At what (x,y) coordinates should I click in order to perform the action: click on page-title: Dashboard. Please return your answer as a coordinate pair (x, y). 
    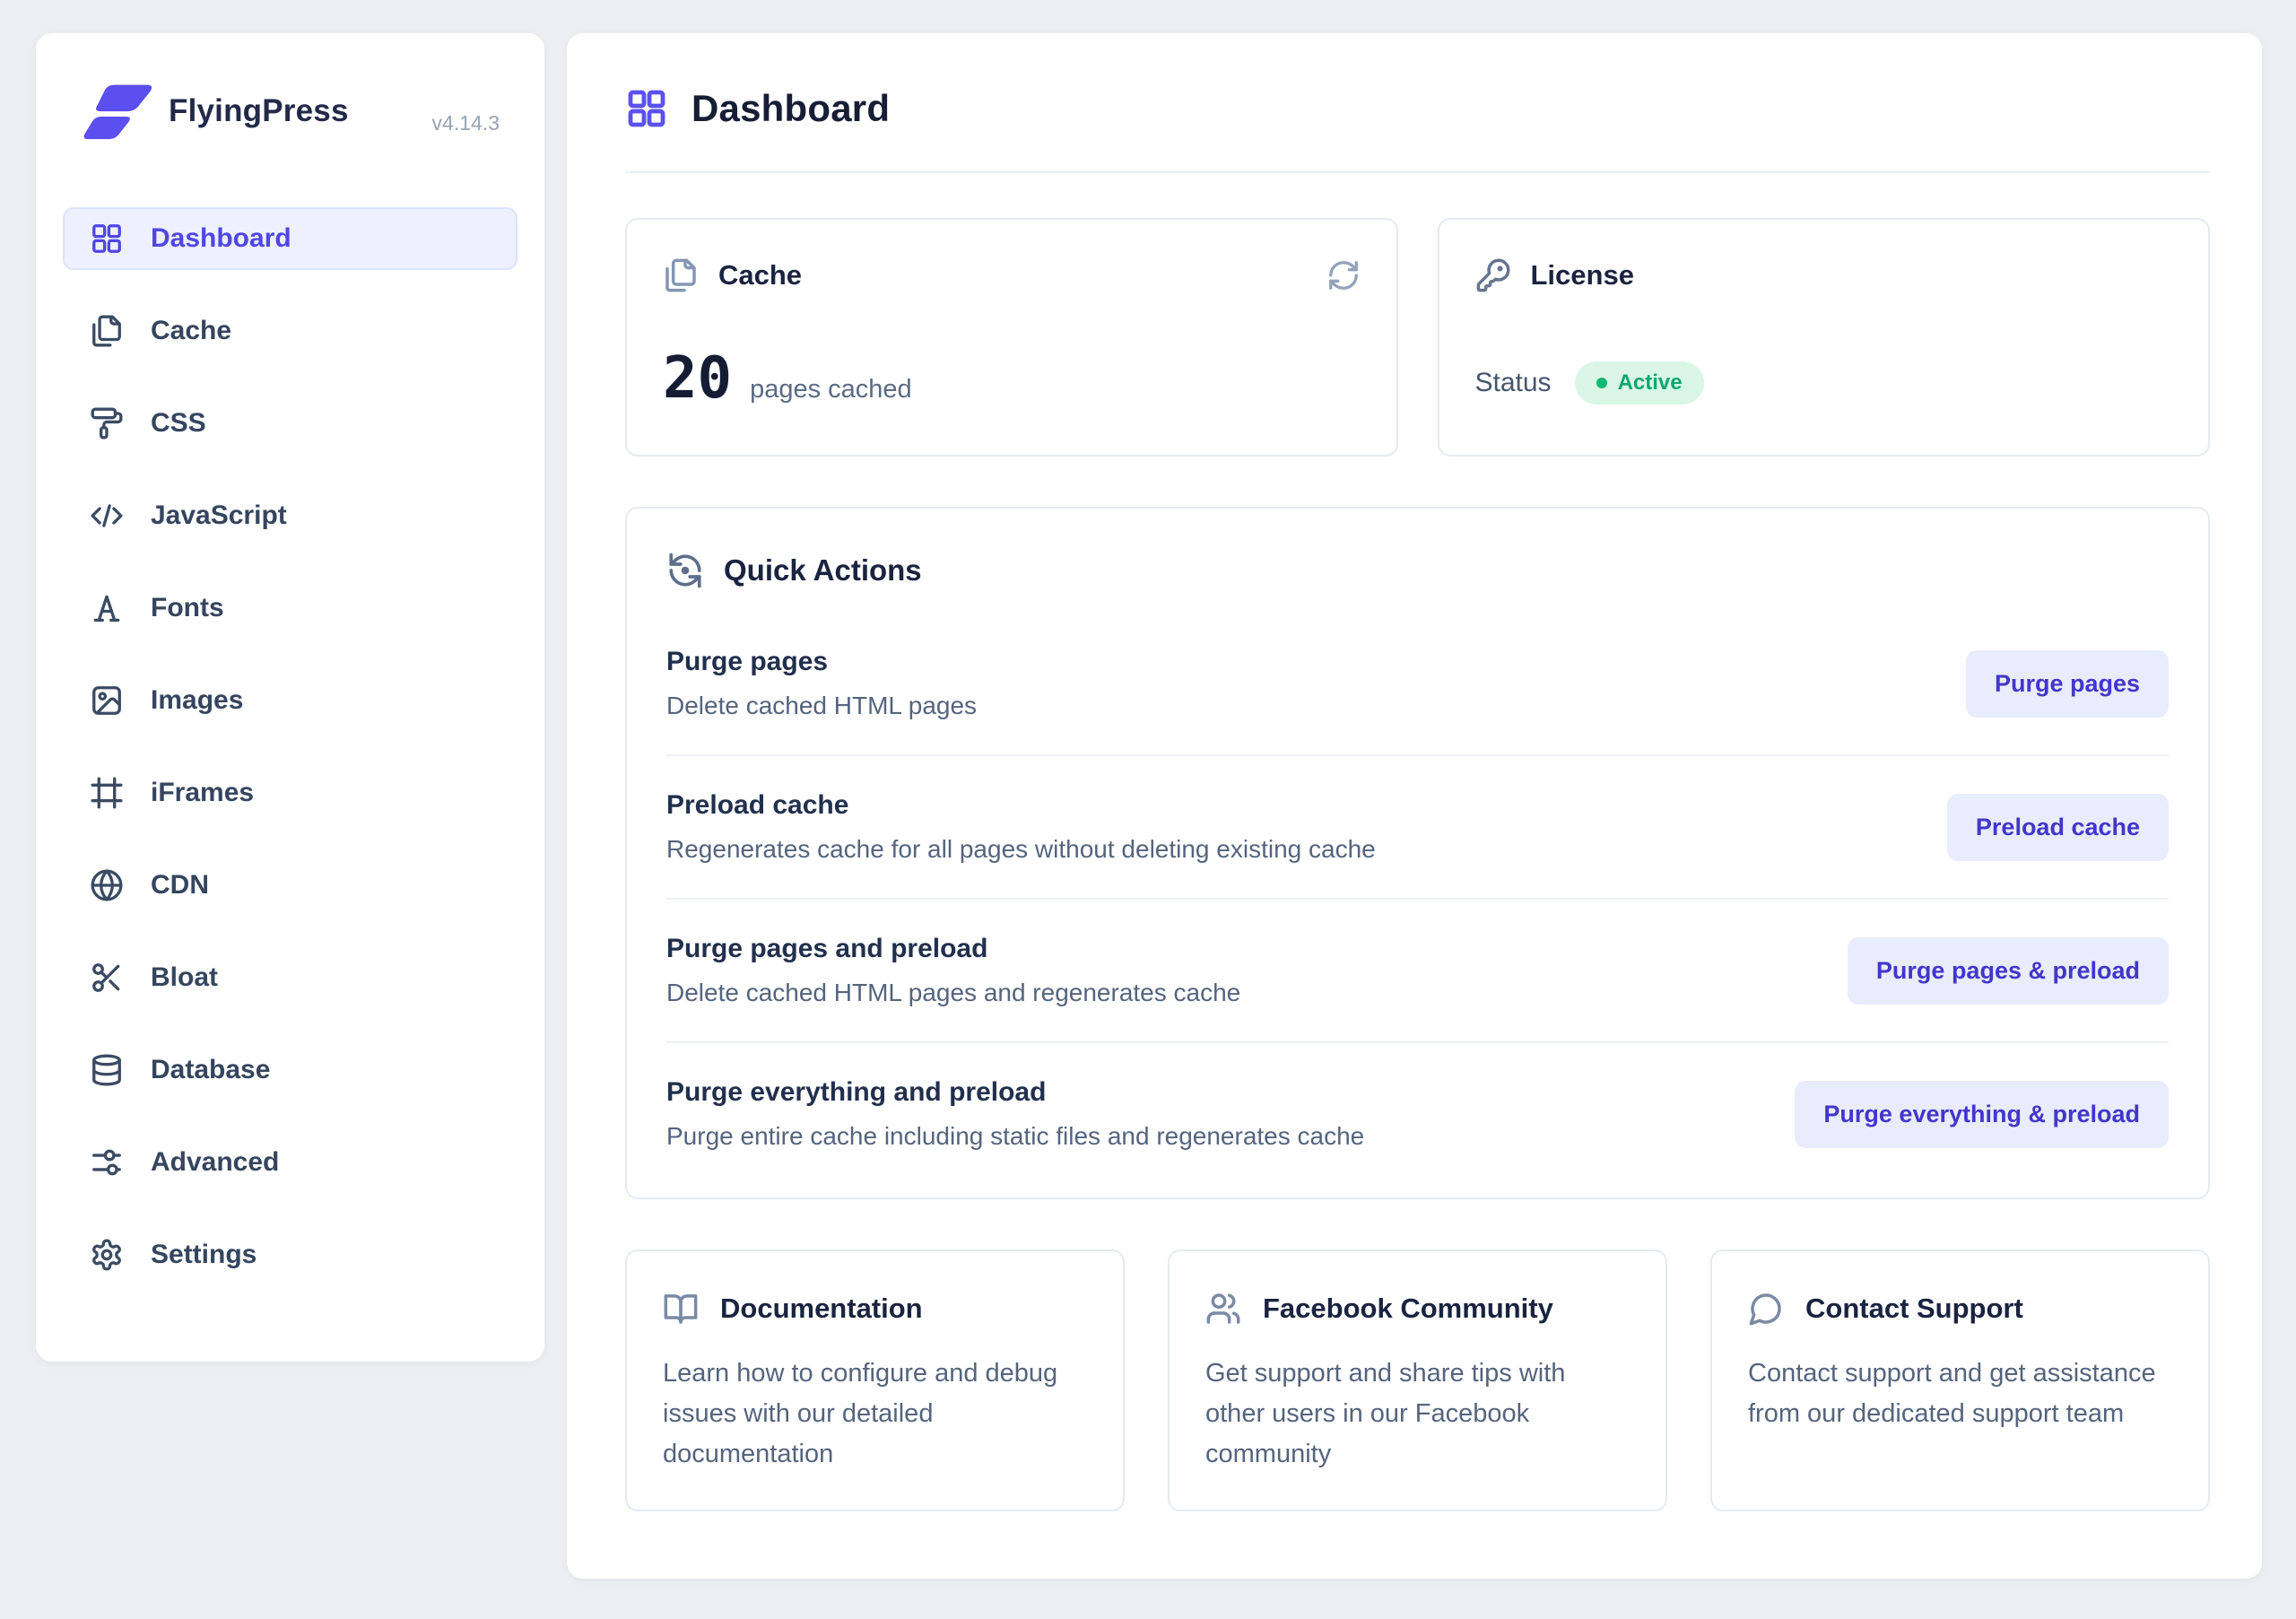
    Looking at the image, I should click on (791, 108).